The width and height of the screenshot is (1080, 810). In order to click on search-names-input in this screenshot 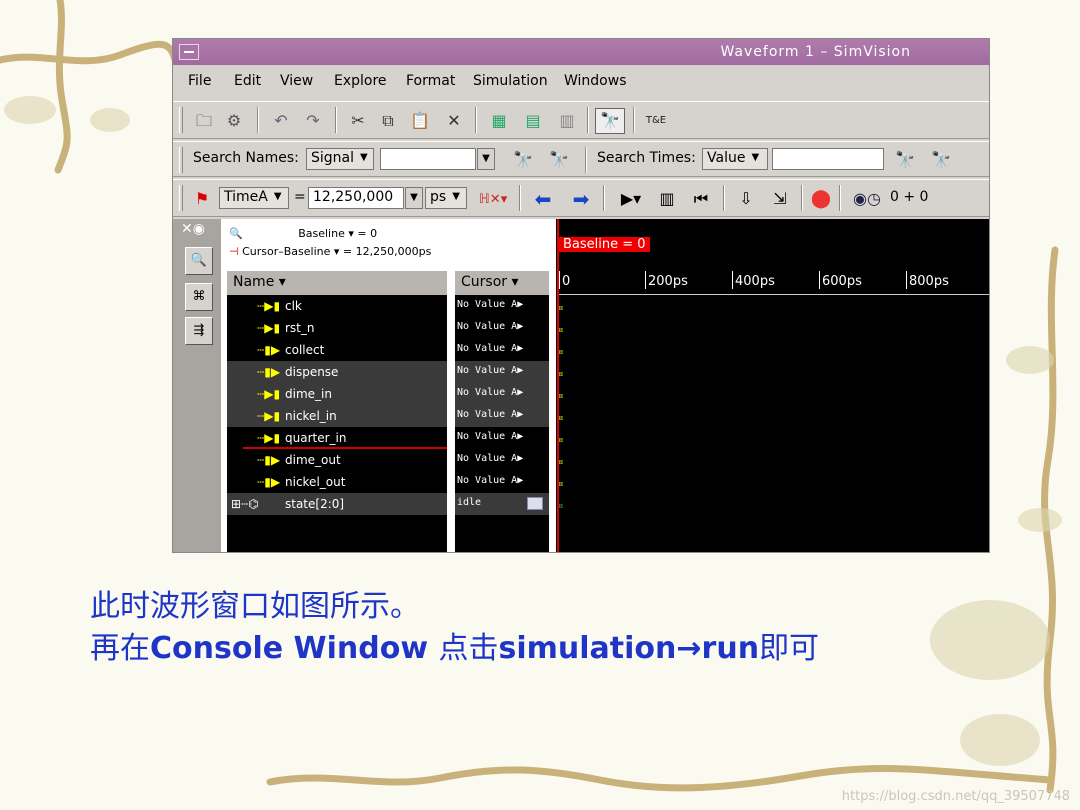, I will do `click(428, 159)`.